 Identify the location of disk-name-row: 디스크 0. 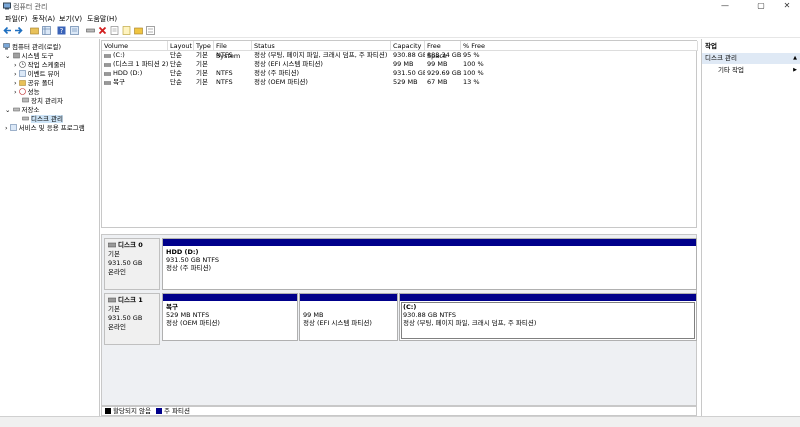
(131, 245).